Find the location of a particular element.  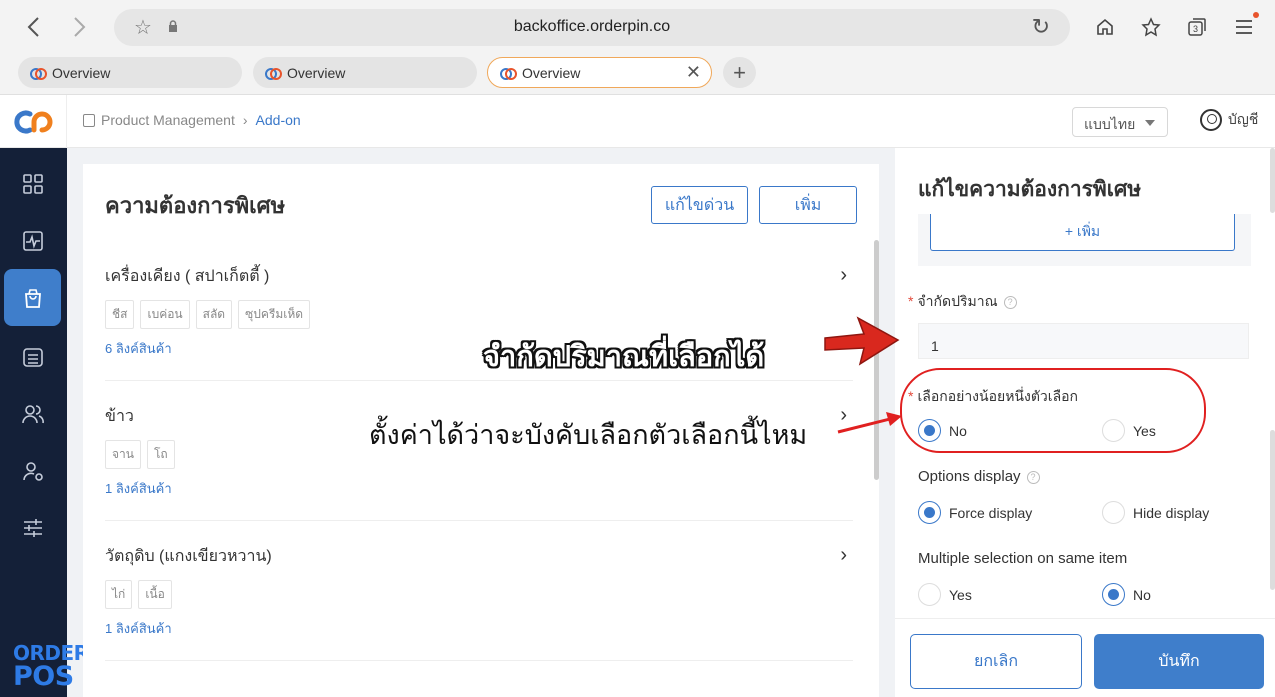

archive-icon is located at coordinates (32, 357).